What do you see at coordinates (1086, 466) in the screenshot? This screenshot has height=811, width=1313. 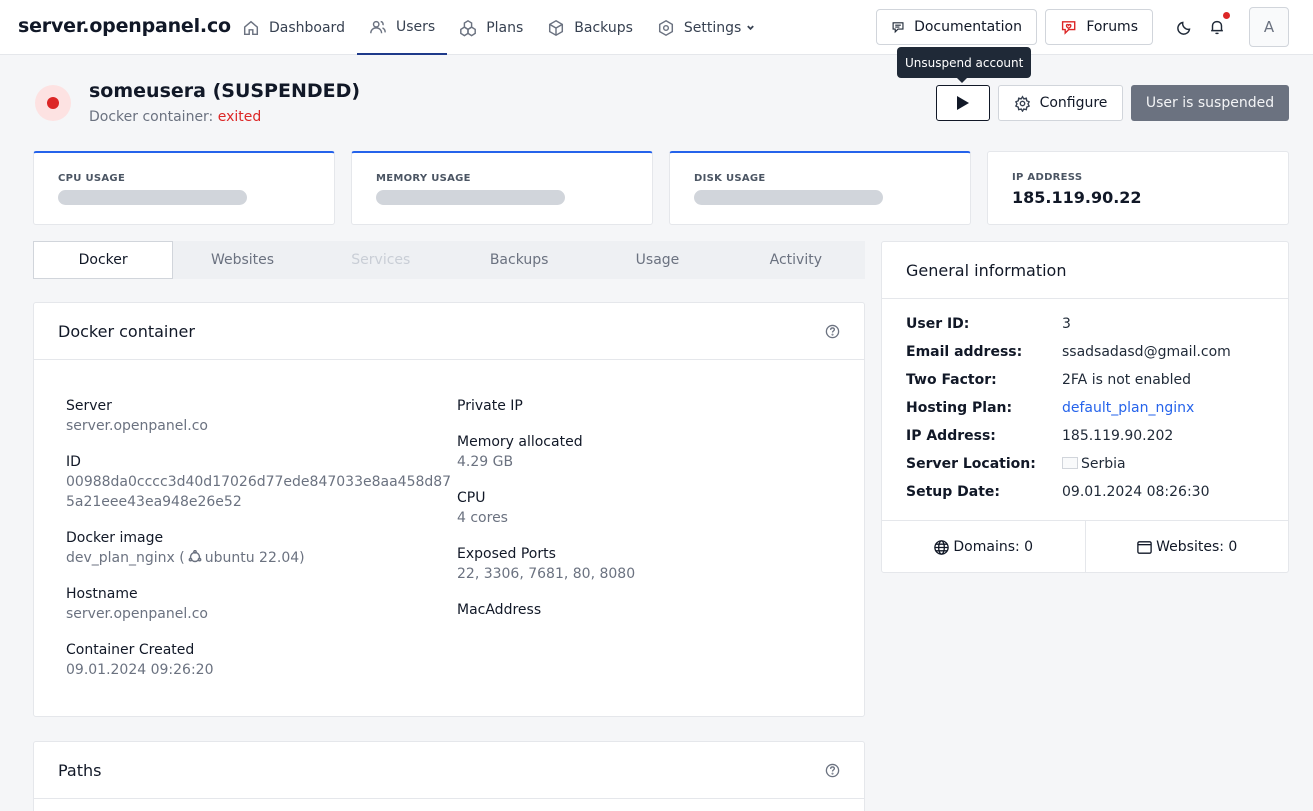 I see `info-row-server-location: Server Location: Serbia` at bounding box center [1086, 466].